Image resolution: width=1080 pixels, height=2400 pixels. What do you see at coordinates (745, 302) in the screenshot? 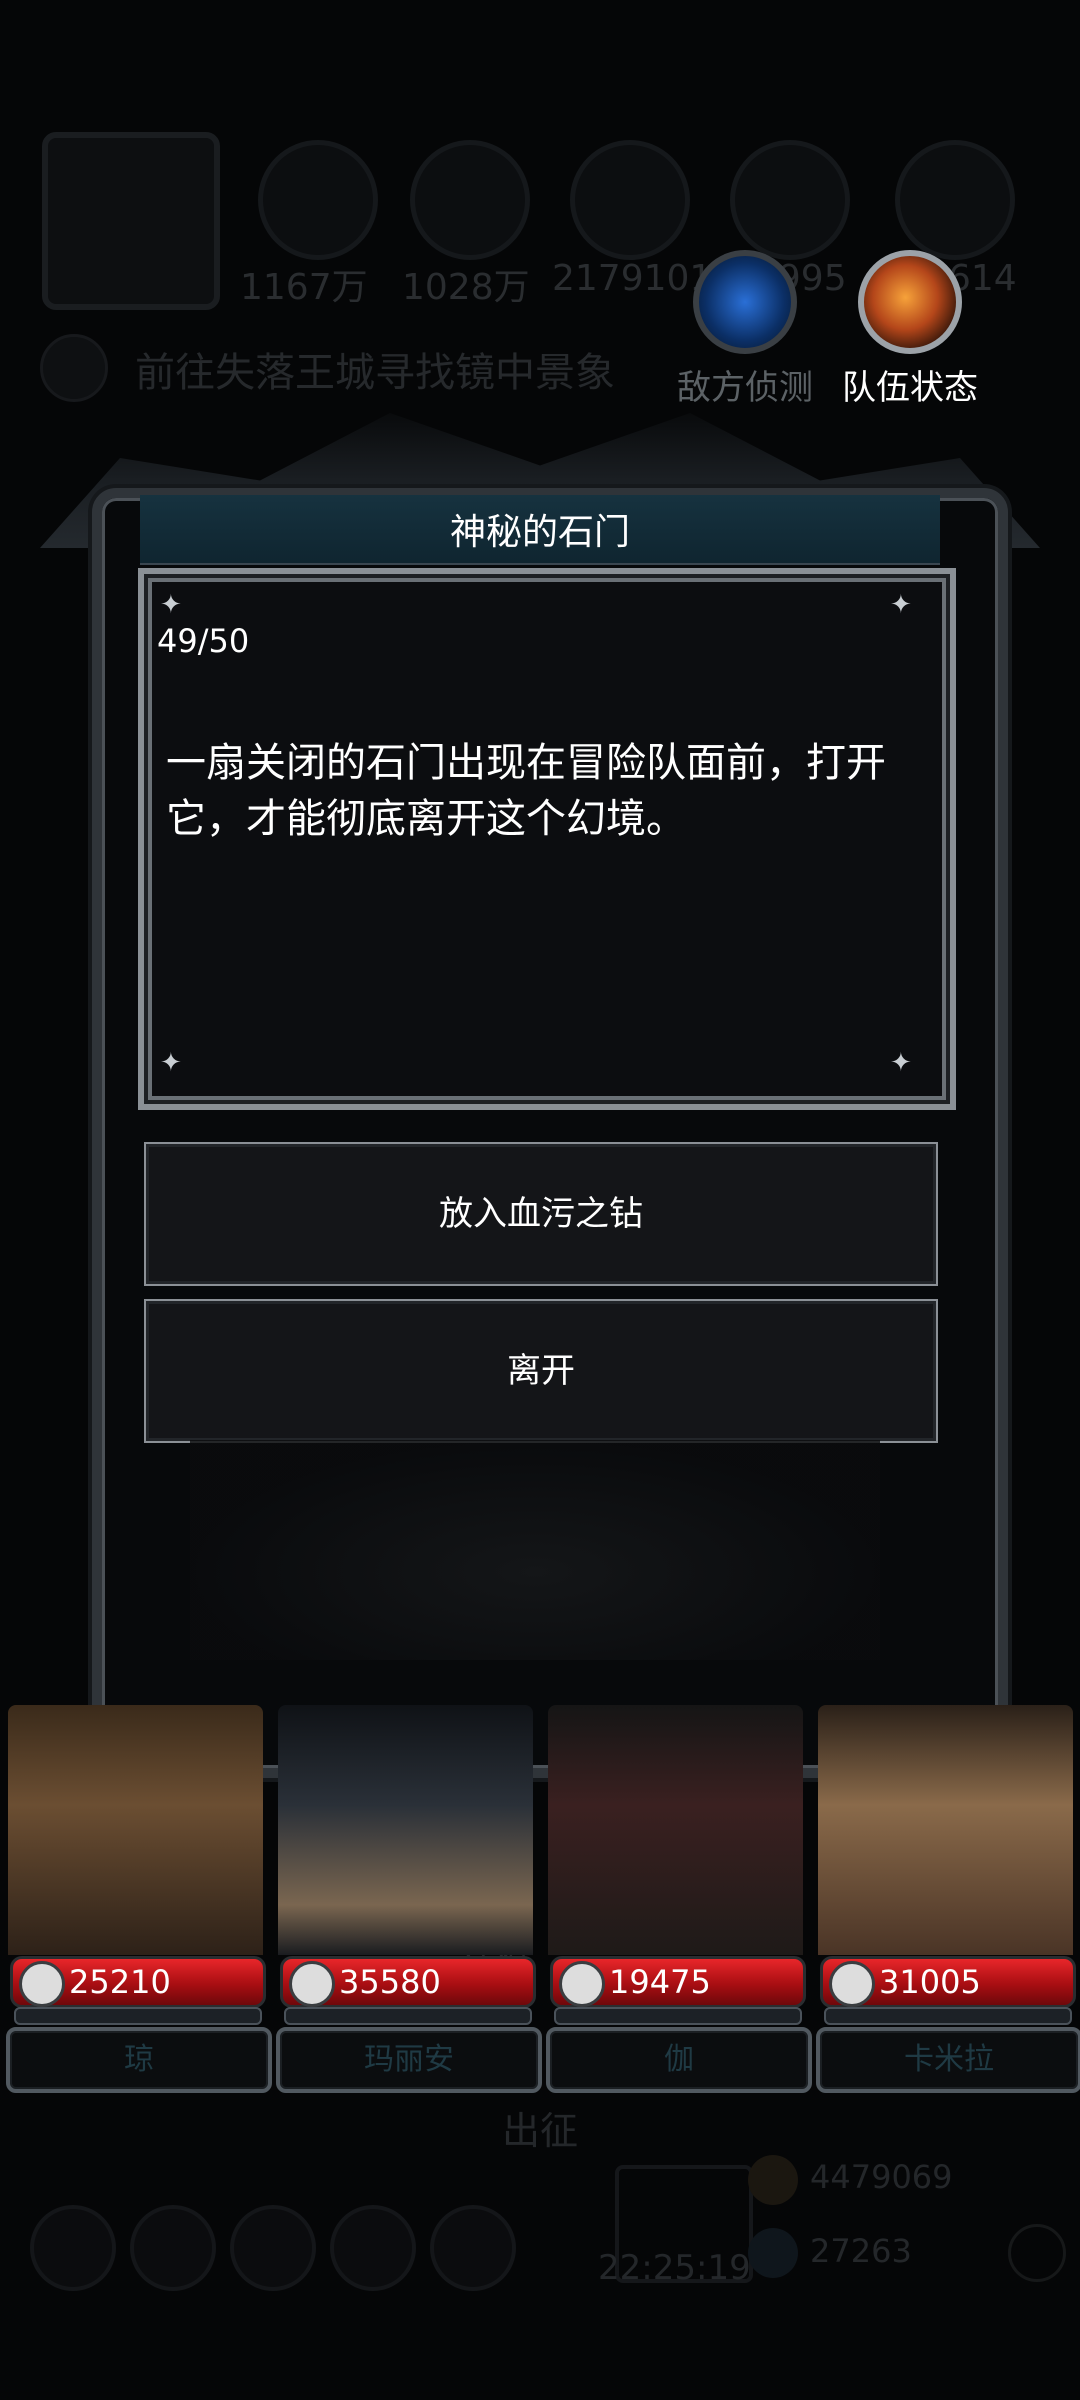
I see `enemy-scout-icon` at bounding box center [745, 302].